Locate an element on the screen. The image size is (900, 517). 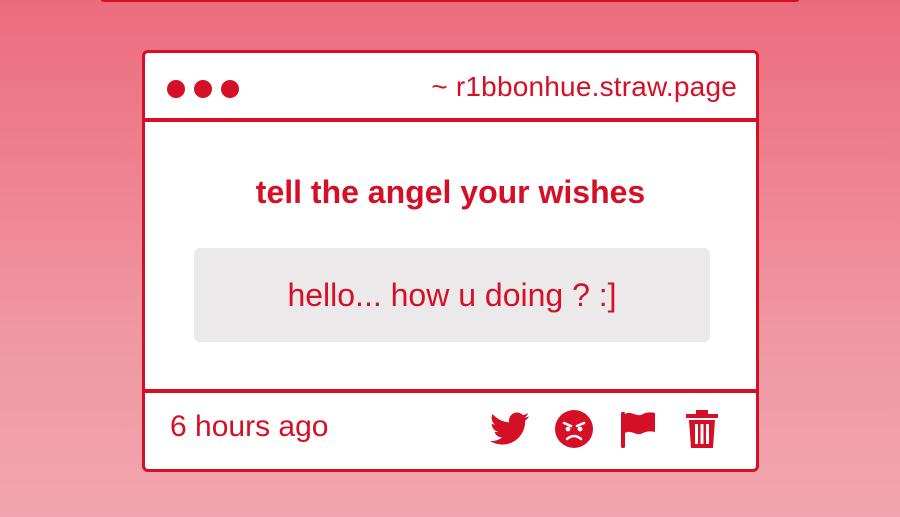
action-bar is located at coordinates (606, 429).